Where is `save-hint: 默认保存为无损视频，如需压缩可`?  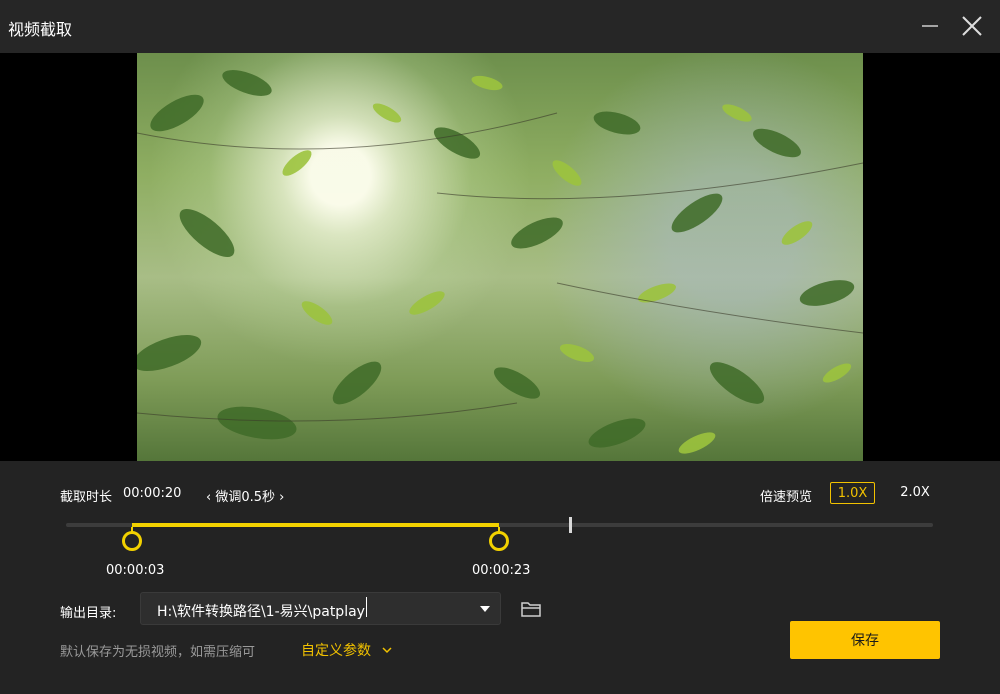 save-hint: 默认保存为无损视频，如需压缩可 is located at coordinates (158, 652).